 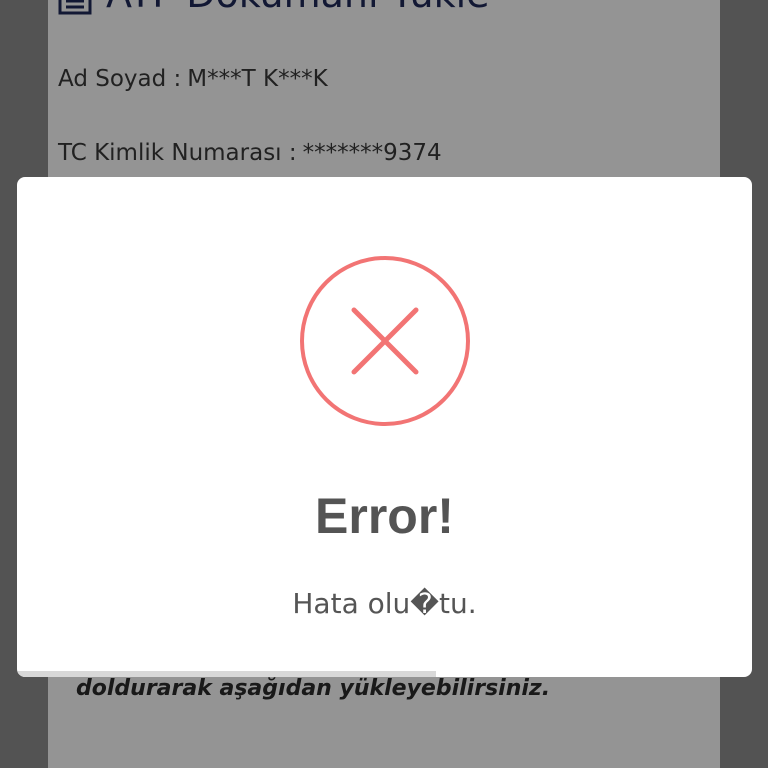 I want to click on auto-close-timer, so click(x=384, y=674).